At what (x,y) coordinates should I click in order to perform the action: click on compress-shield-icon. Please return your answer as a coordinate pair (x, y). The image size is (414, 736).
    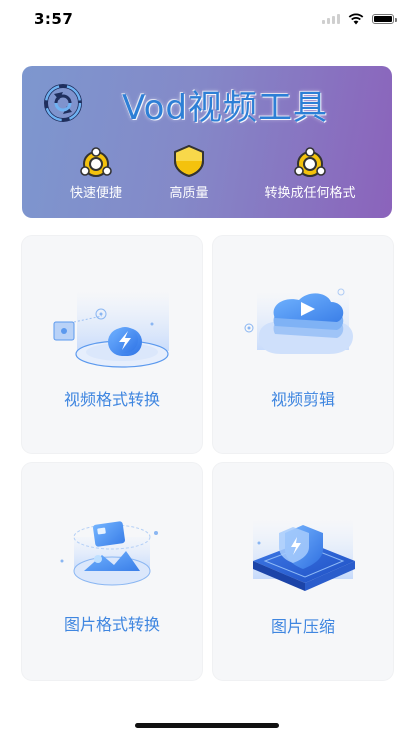
    Looking at the image, I should click on (304, 555).